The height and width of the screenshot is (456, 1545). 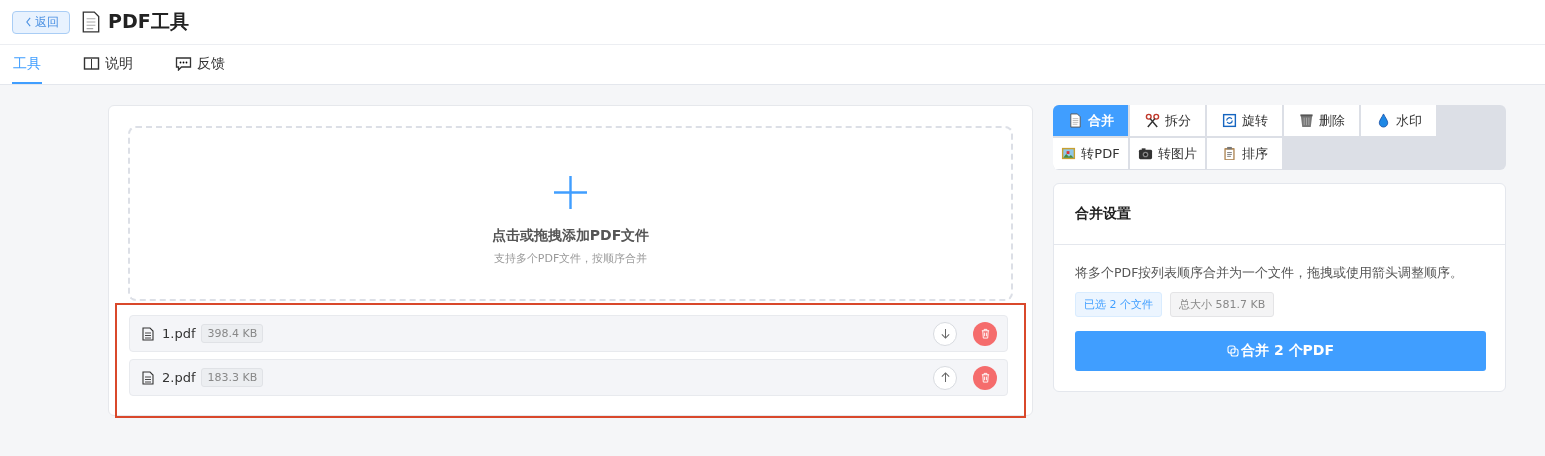 I want to click on move-down-button, so click(x=945, y=333).